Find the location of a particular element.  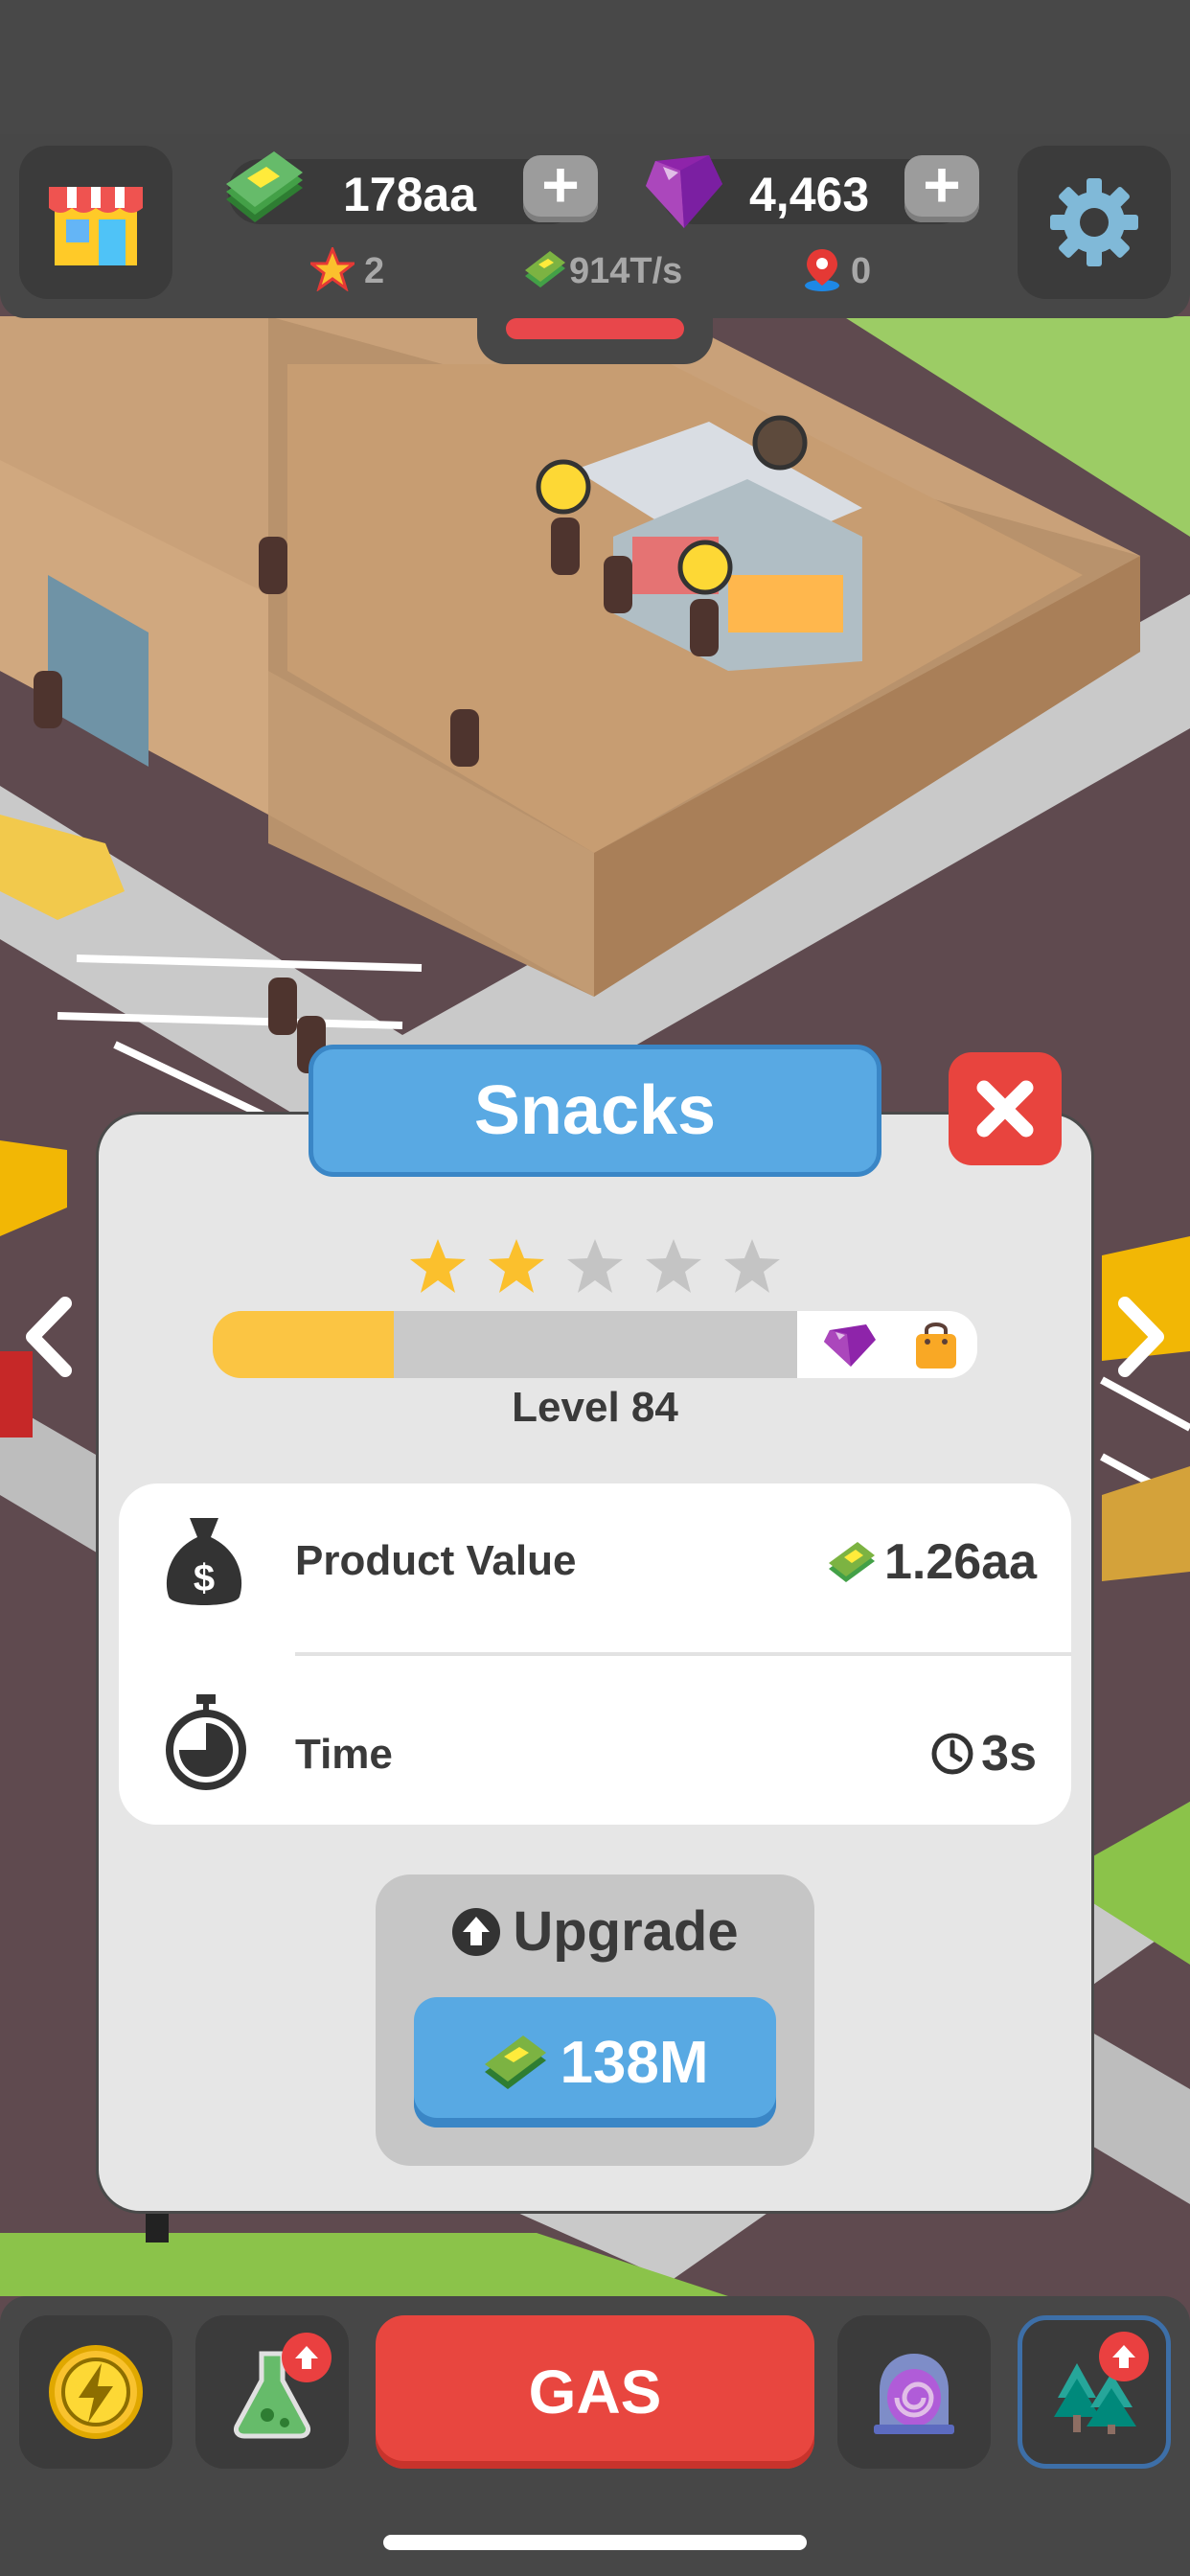

portal-icon is located at coordinates (914, 2394).